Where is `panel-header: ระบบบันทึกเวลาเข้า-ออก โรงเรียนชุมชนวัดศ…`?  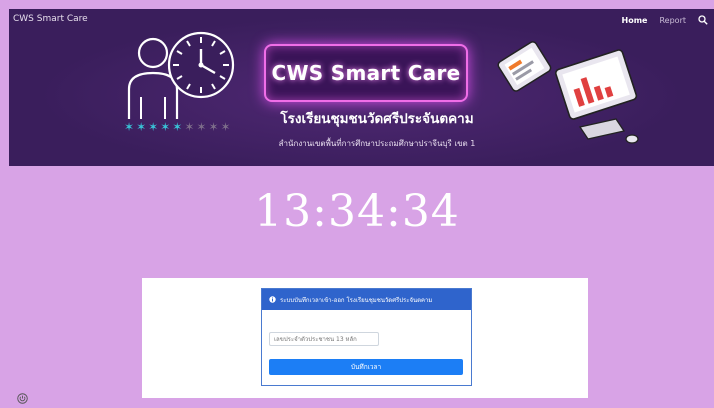
panel-header: ระบบบันทึกเวลาเข้า-ออก โรงเรียนชุมชนวัดศ… is located at coordinates (366, 299).